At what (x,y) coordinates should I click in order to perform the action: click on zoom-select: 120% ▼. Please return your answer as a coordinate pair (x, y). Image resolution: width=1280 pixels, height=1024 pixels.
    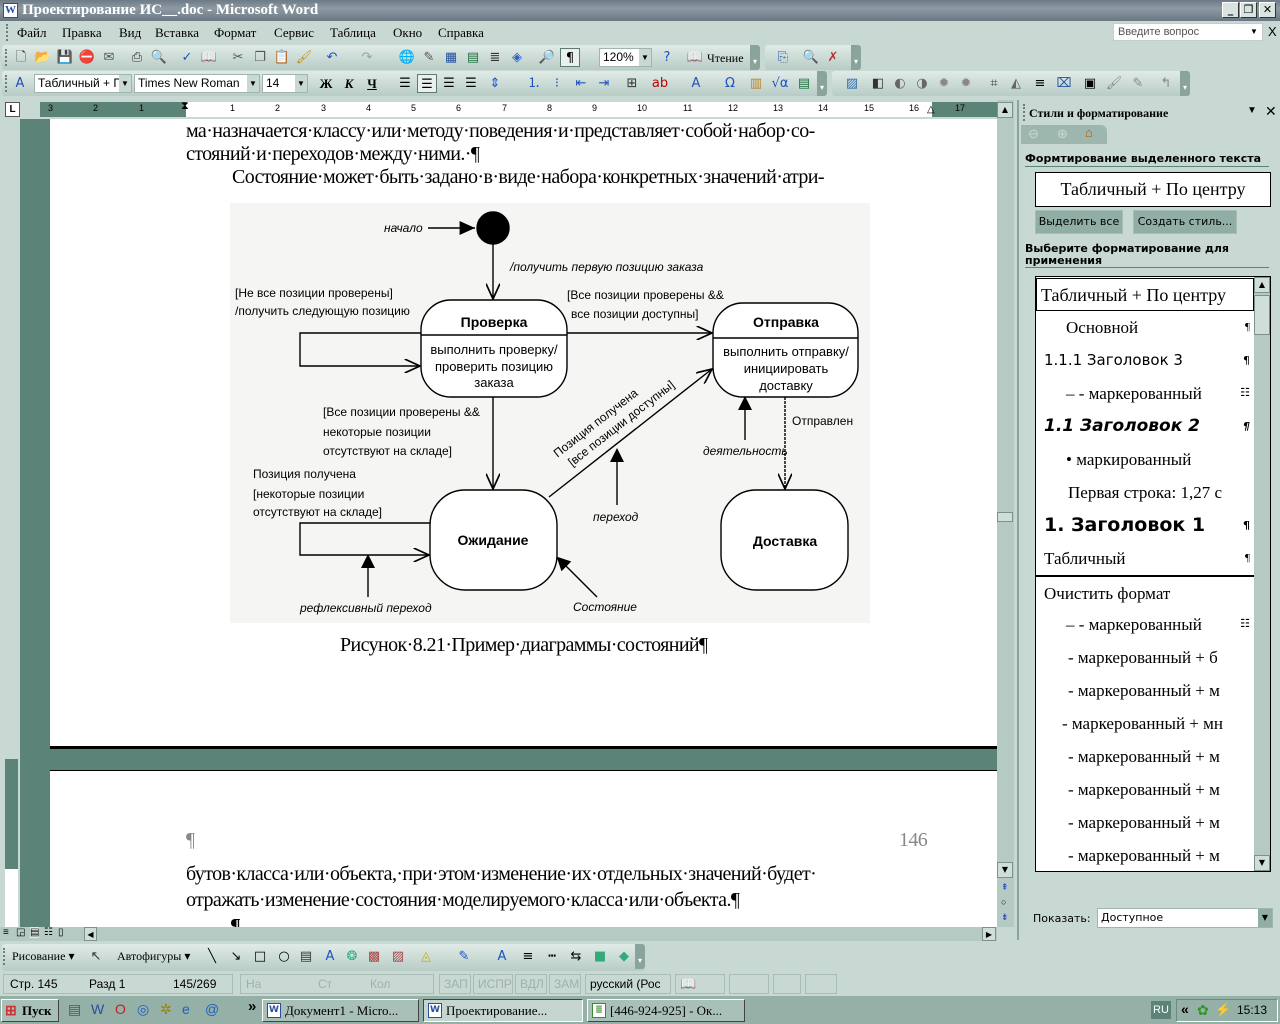
    Looking at the image, I should click on (625, 57).